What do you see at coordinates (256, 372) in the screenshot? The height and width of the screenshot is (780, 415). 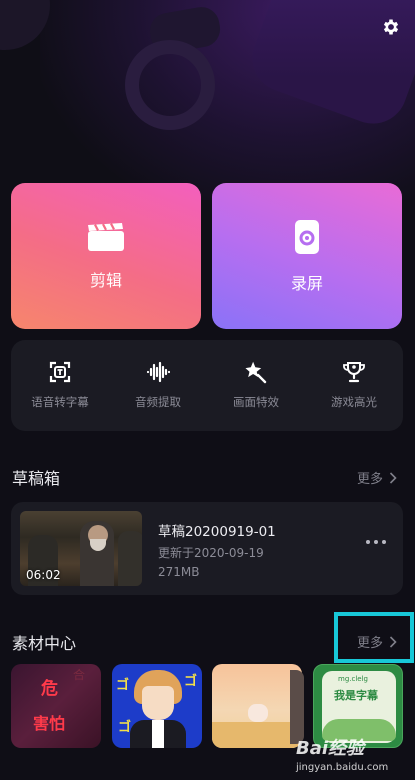 I see `magic-wand-icon` at bounding box center [256, 372].